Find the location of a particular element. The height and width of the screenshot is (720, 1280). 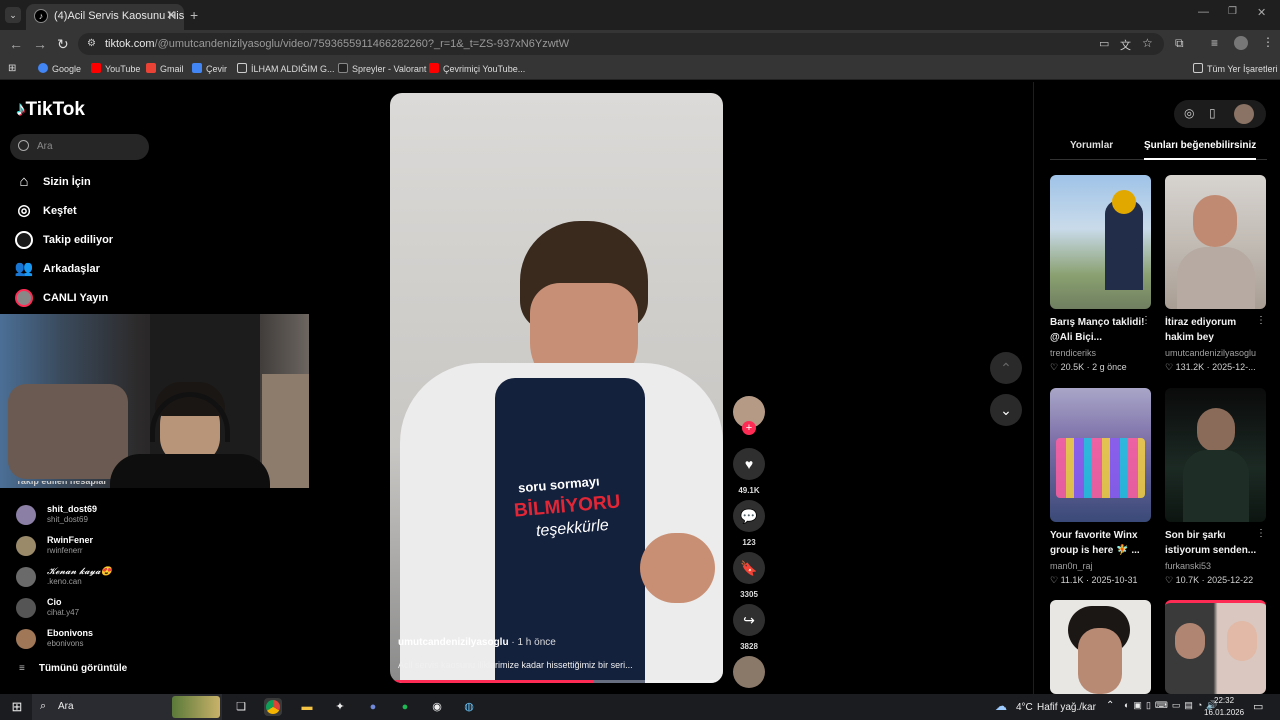

search-icon is located at coordinates (23, 145).